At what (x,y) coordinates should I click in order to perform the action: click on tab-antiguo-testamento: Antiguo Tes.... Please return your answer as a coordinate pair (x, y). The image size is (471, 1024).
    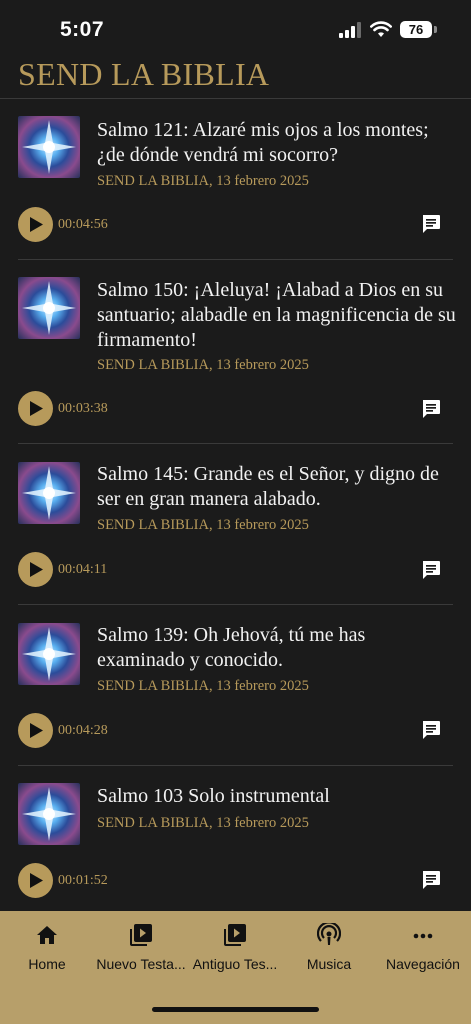
    Looking at the image, I should click on (235, 951).